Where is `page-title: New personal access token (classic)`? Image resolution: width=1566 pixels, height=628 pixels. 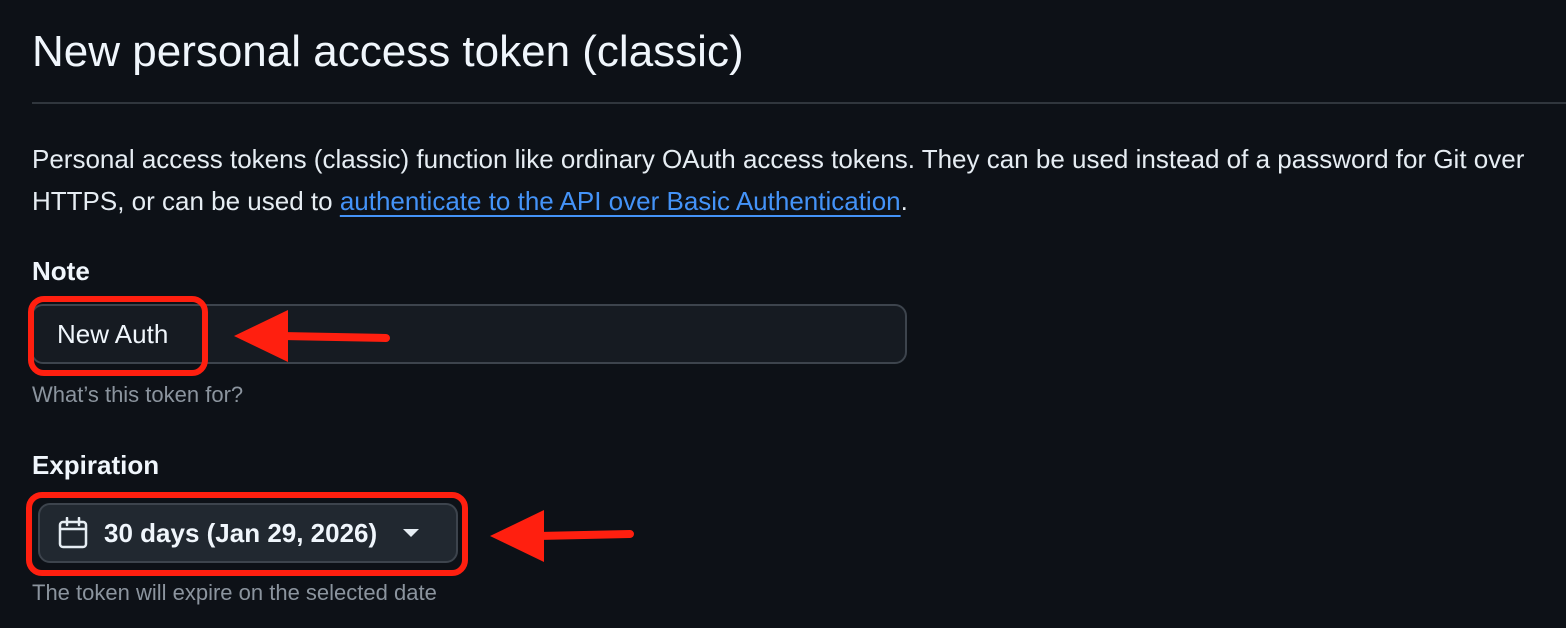 page-title: New personal access token (classic) is located at coordinates (388, 51).